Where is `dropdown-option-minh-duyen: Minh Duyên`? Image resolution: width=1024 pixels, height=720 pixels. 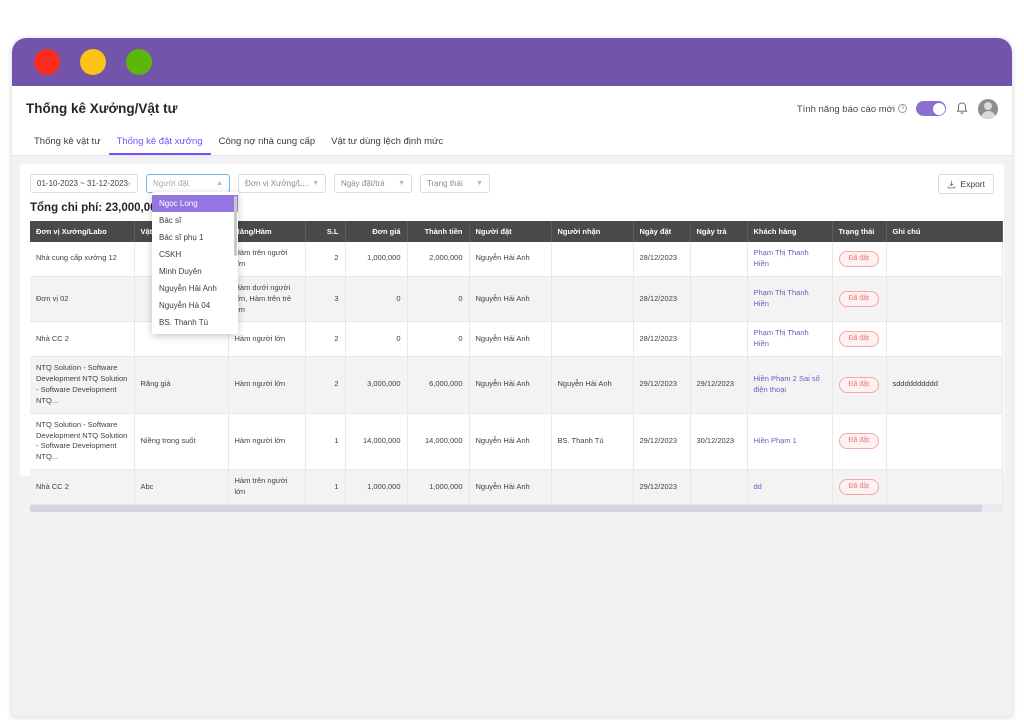 dropdown-option-minh-duyen: Minh Duyên is located at coordinates (195, 271).